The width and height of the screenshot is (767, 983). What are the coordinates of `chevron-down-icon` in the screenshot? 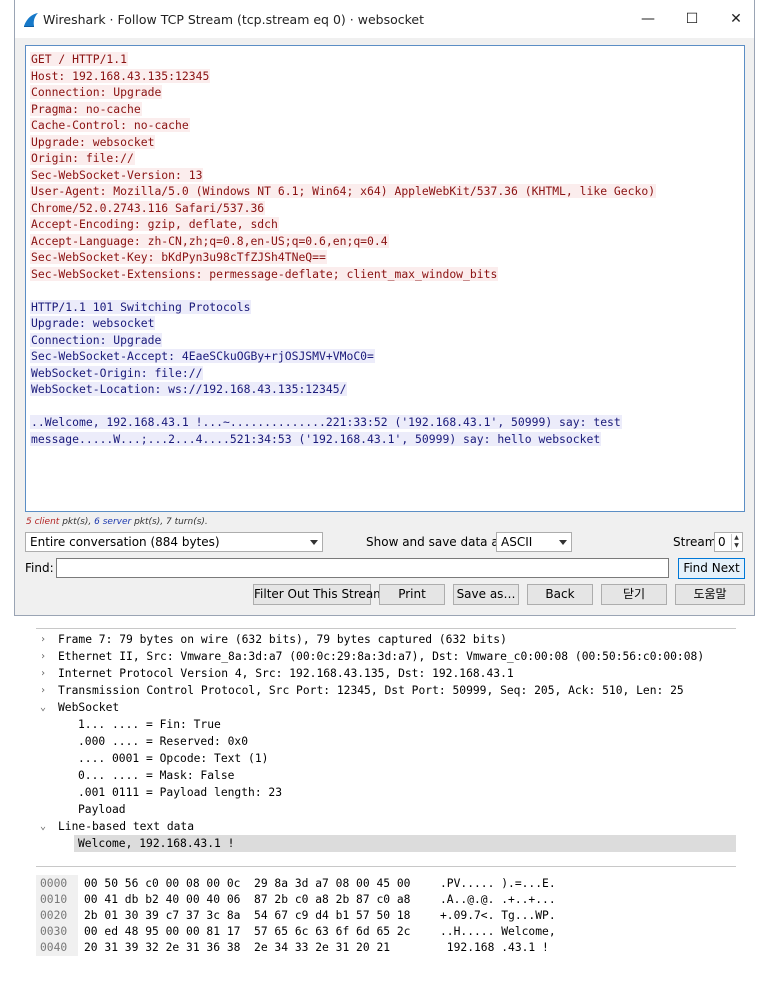 It's located at (314, 542).